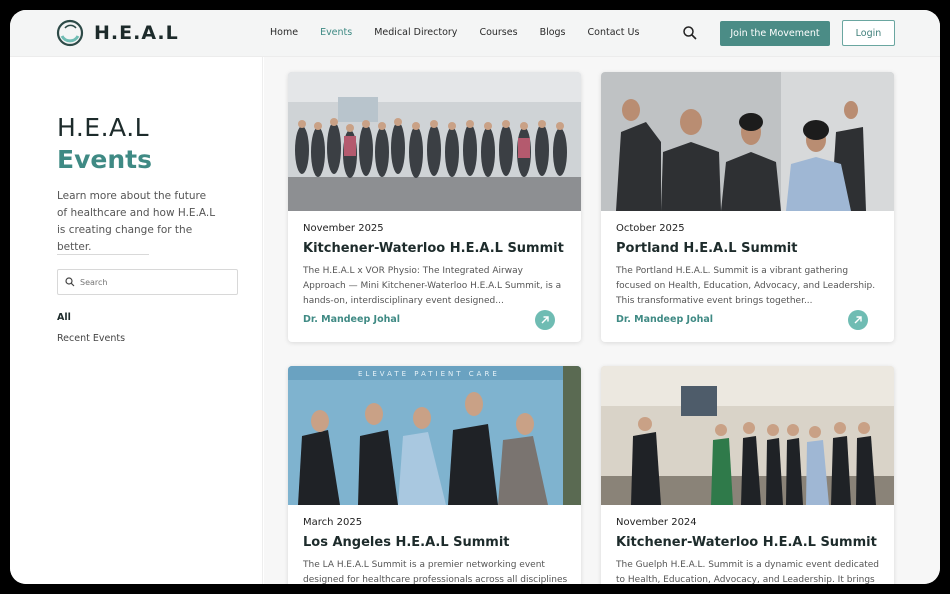 The height and width of the screenshot is (594, 950). Describe the element at coordinates (650, 228) in the screenshot. I see `event-date: October 2025` at that location.